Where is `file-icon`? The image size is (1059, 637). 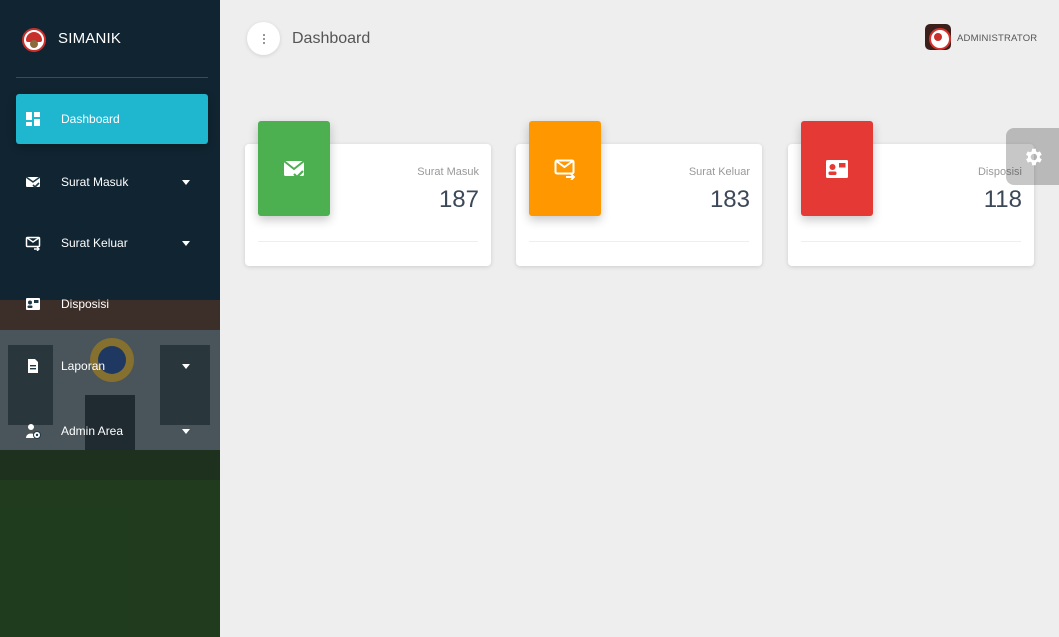 file-icon is located at coordinates (33, 366).